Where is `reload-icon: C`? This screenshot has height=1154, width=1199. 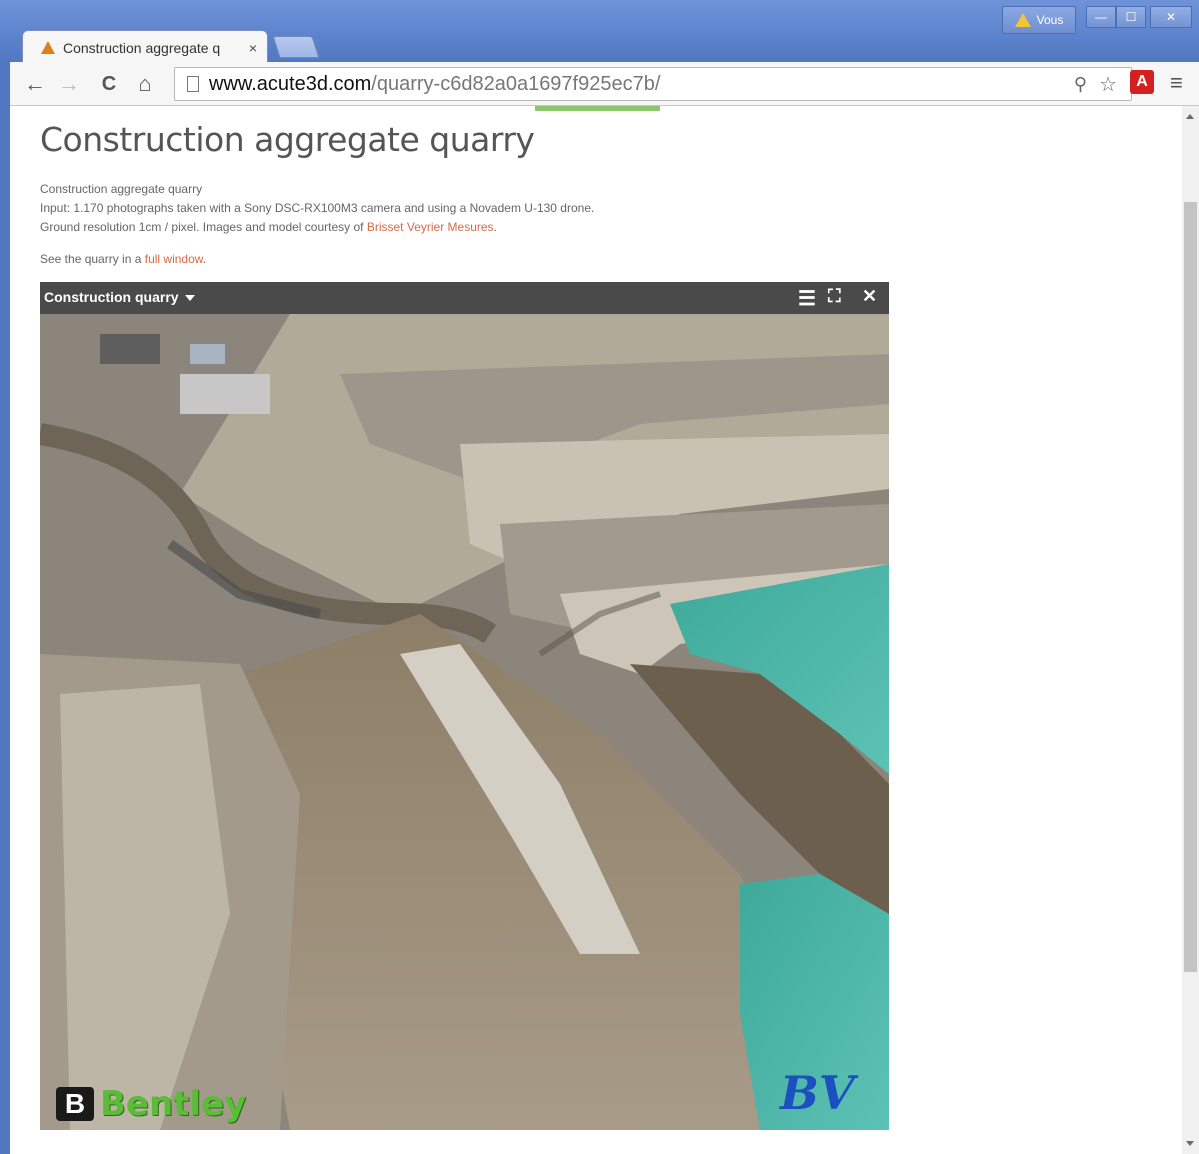 reload-icon: C is located at coordinates (109, 84).